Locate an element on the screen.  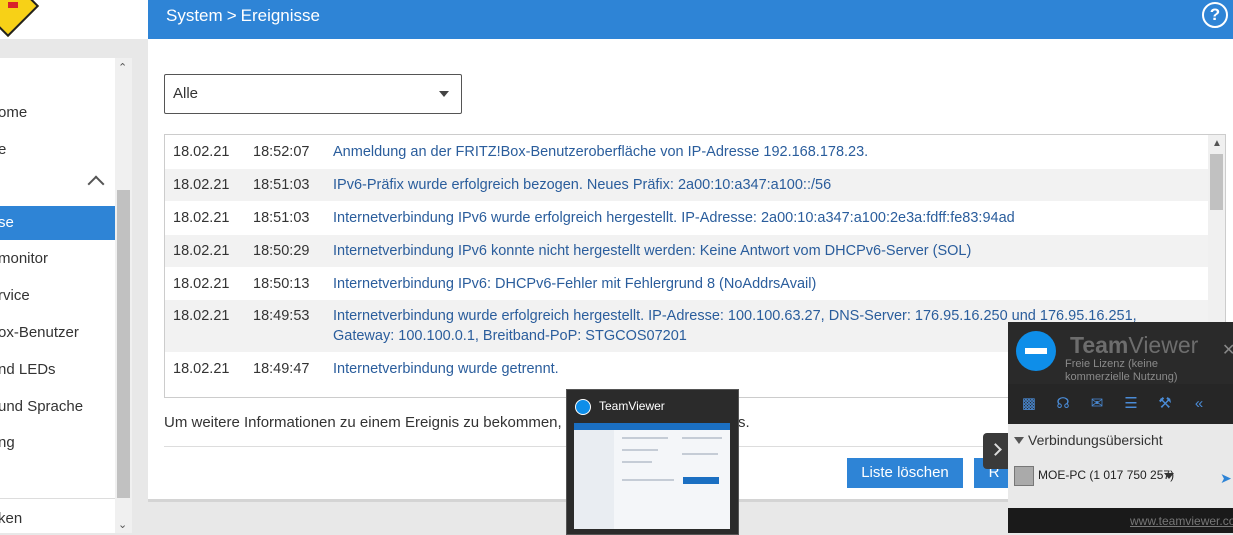
scroll-up-icon: ▲ is located at coordinates (1217, 143).